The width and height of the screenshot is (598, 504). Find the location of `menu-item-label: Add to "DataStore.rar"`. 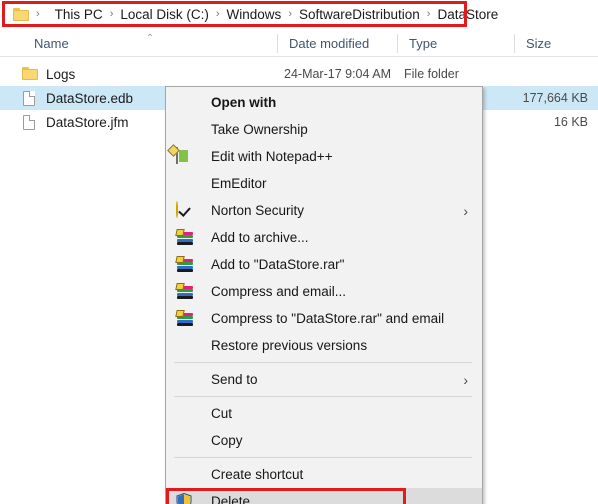

menu-item-label: Add to "DataStore.rar" is located at coordinates (278, 264).